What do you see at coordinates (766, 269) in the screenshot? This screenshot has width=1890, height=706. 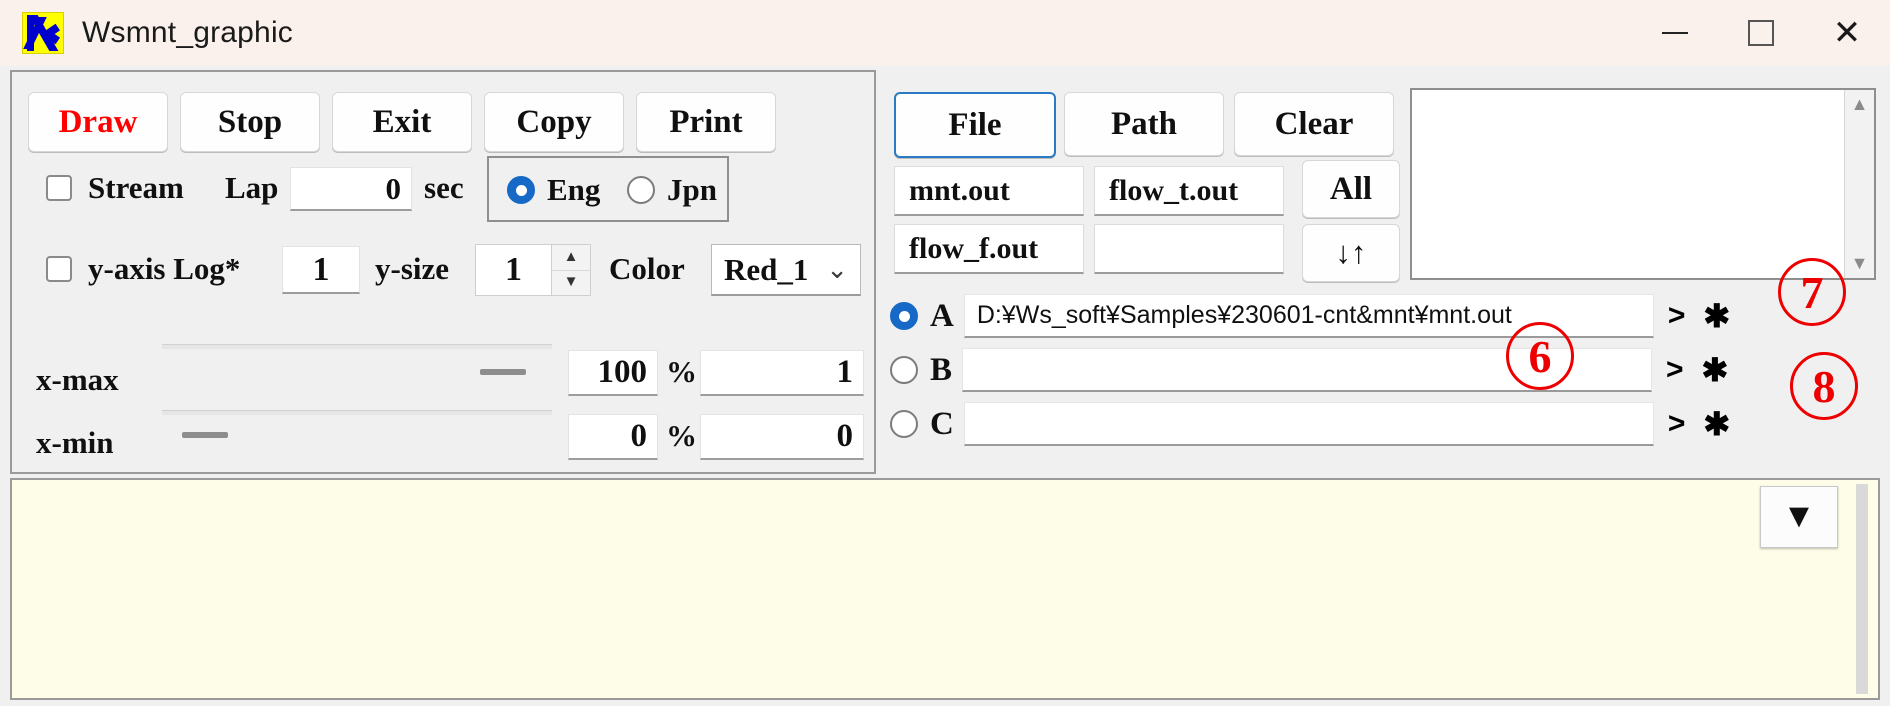 I see `color-select-value: Red_1` at bounding box center [766, 269].